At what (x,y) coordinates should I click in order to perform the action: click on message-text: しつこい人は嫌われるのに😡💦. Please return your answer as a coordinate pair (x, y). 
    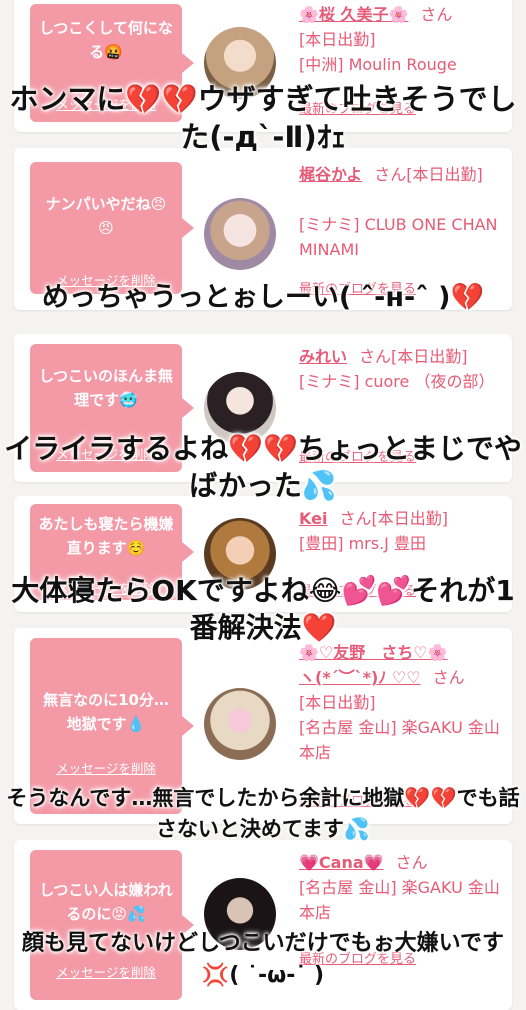
    Looking at the image, I should click on (106, 902).